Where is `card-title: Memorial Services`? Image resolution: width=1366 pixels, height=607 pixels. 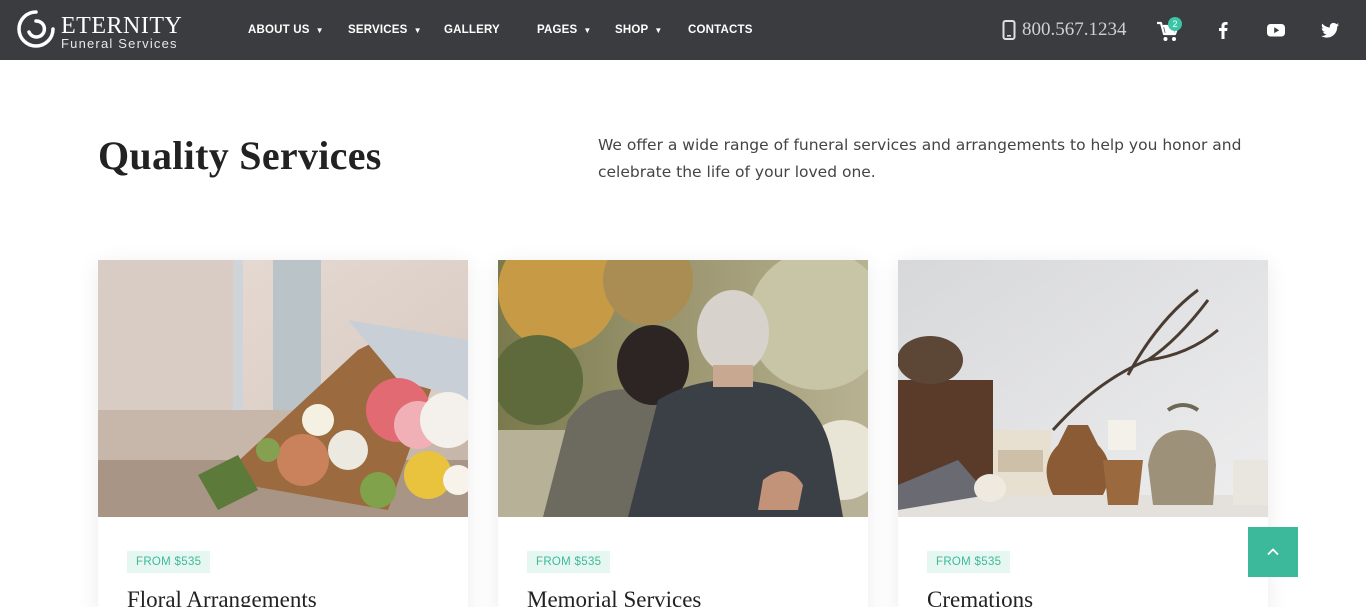
card-title: Memorial Services is located at coordinates (614, 597).